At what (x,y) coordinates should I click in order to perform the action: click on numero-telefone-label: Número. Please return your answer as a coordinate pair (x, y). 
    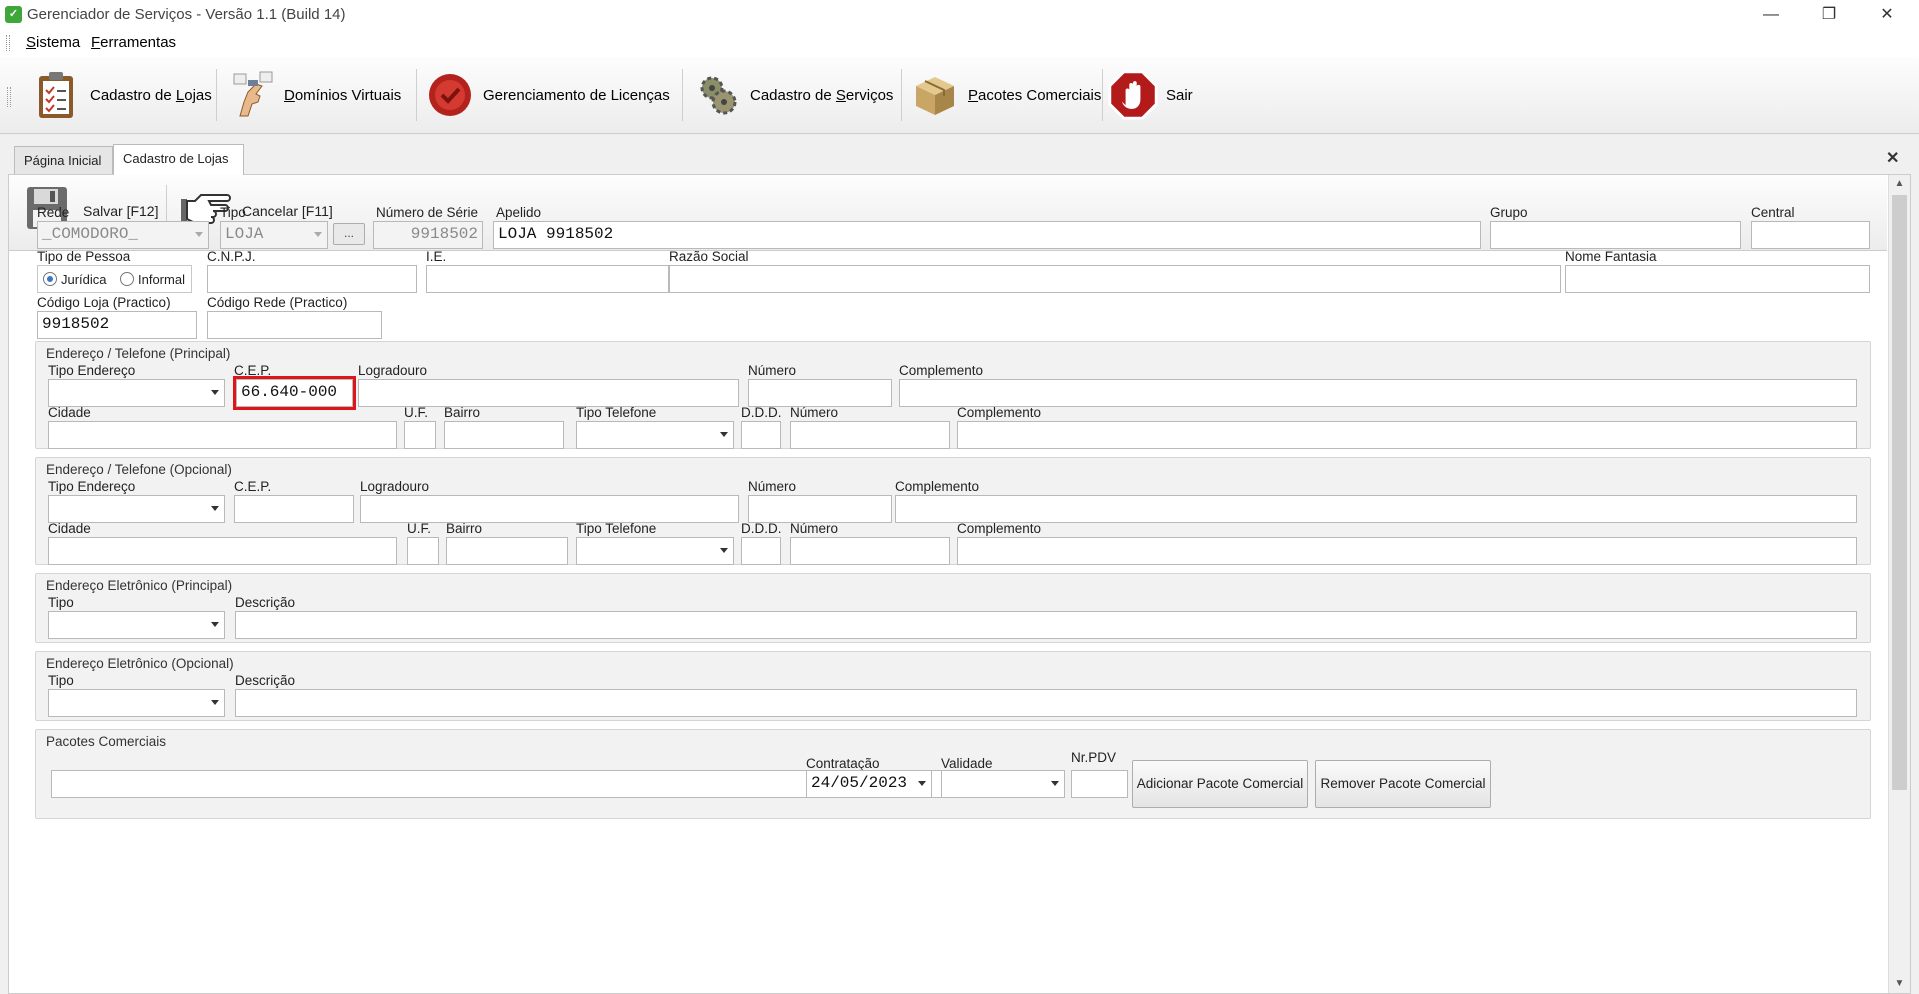
    Looking at the image, I should click on (814, 412).